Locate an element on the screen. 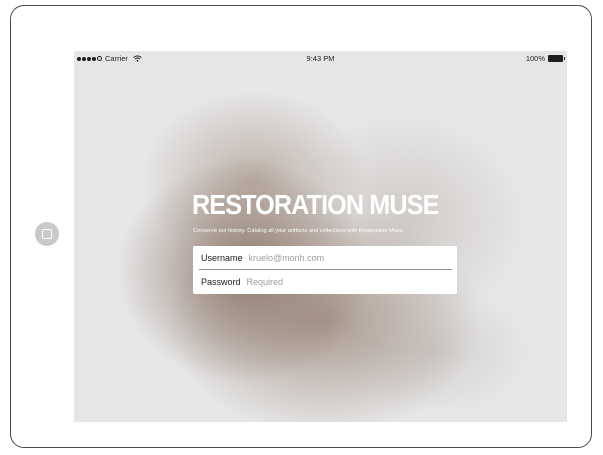  status-bar: Carrier 9:43 PM 100% is located at coordinates (320, 58).